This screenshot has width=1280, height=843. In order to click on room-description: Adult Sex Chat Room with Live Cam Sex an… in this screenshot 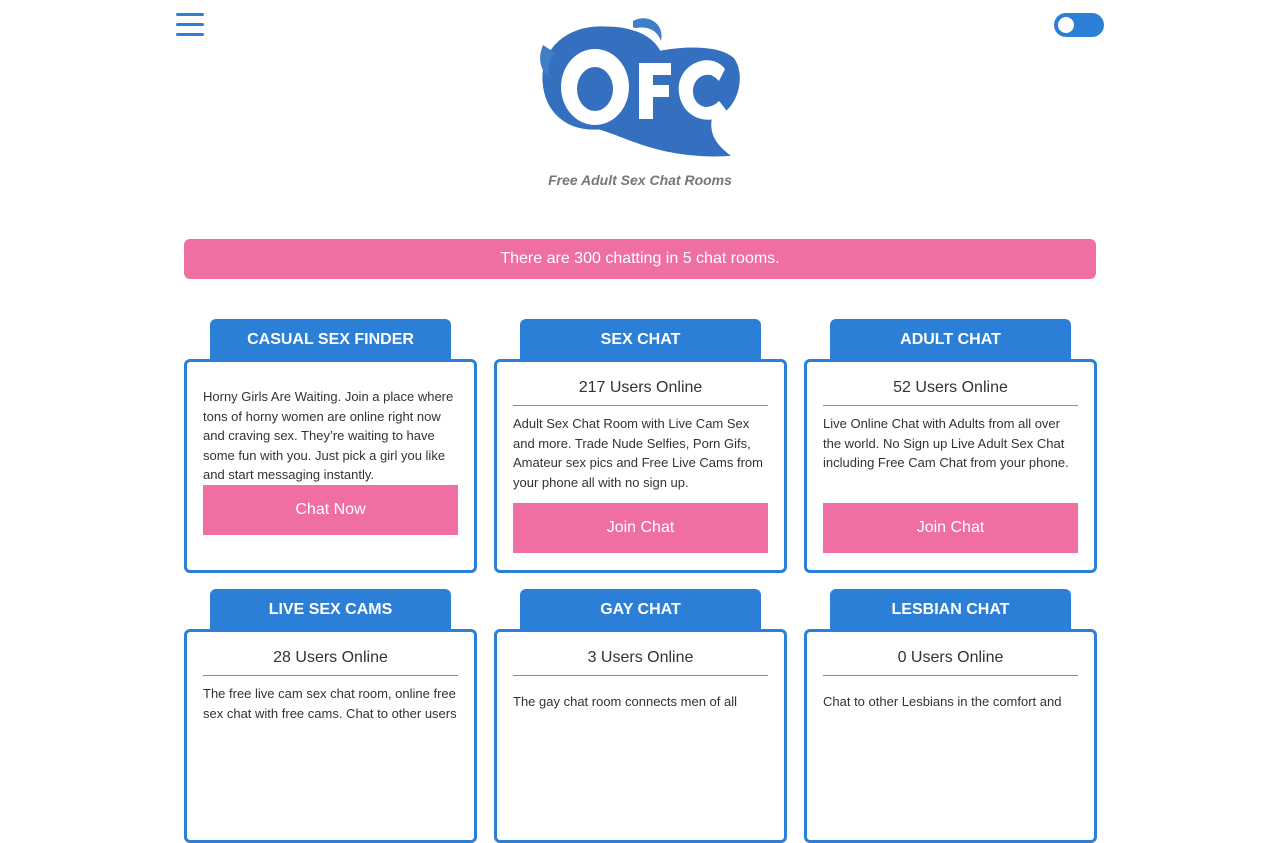, I will do `click(638, 453)`.